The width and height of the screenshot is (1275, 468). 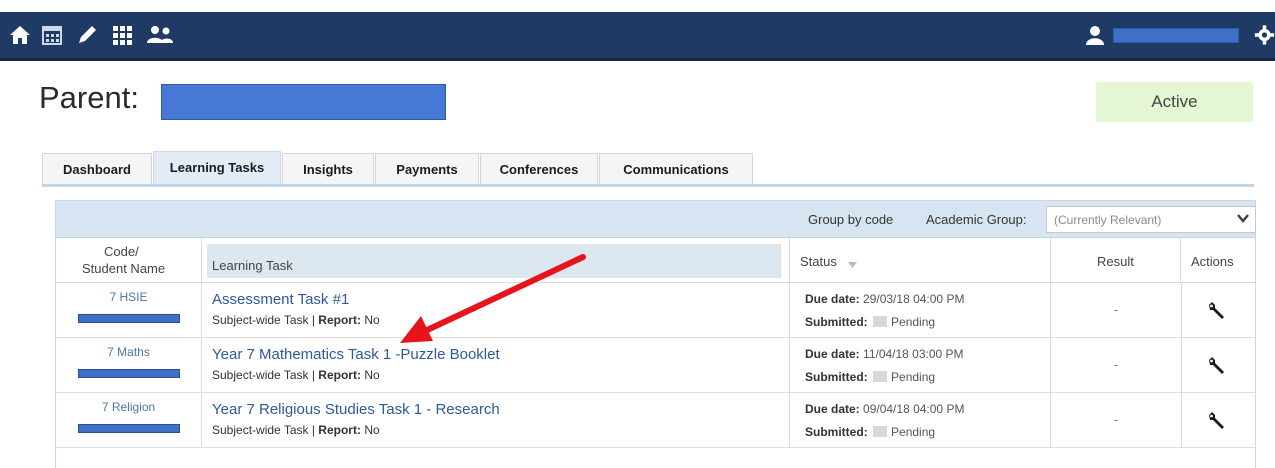 I want to click on page-title: Parent:, so click(x=89, y=97).